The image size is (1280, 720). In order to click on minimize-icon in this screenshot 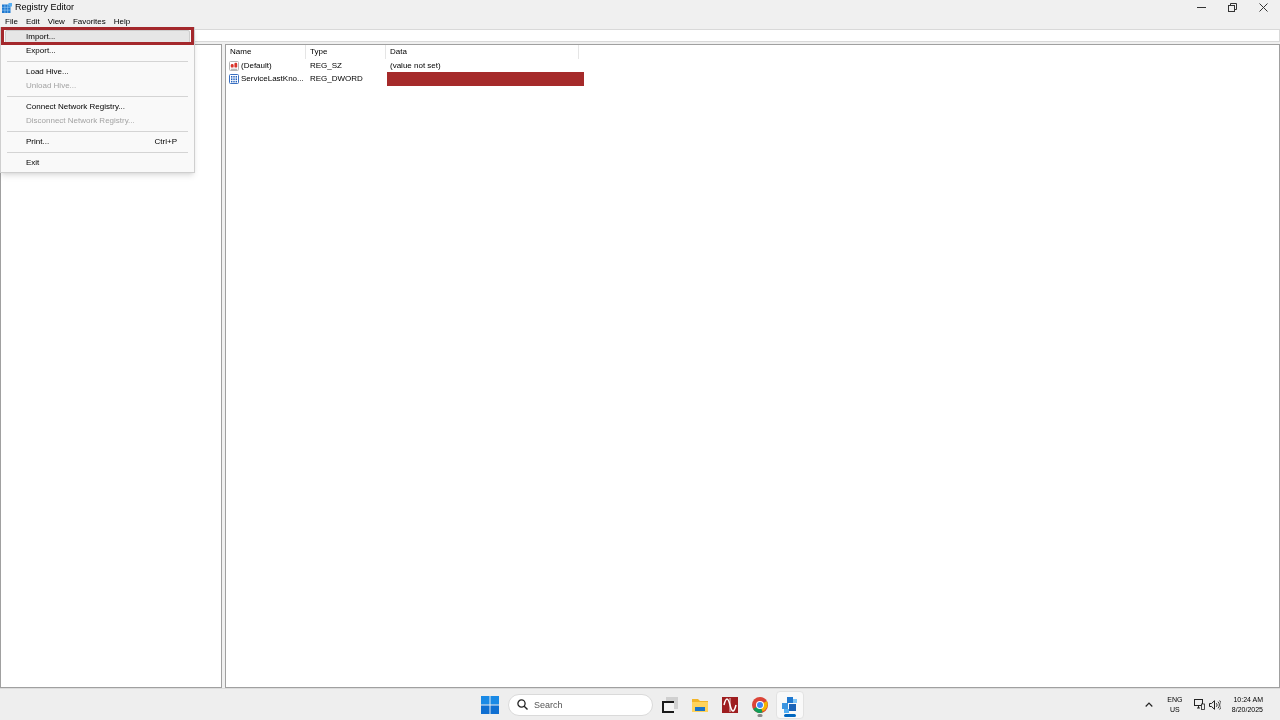, I will do `click(1201, 7)`.